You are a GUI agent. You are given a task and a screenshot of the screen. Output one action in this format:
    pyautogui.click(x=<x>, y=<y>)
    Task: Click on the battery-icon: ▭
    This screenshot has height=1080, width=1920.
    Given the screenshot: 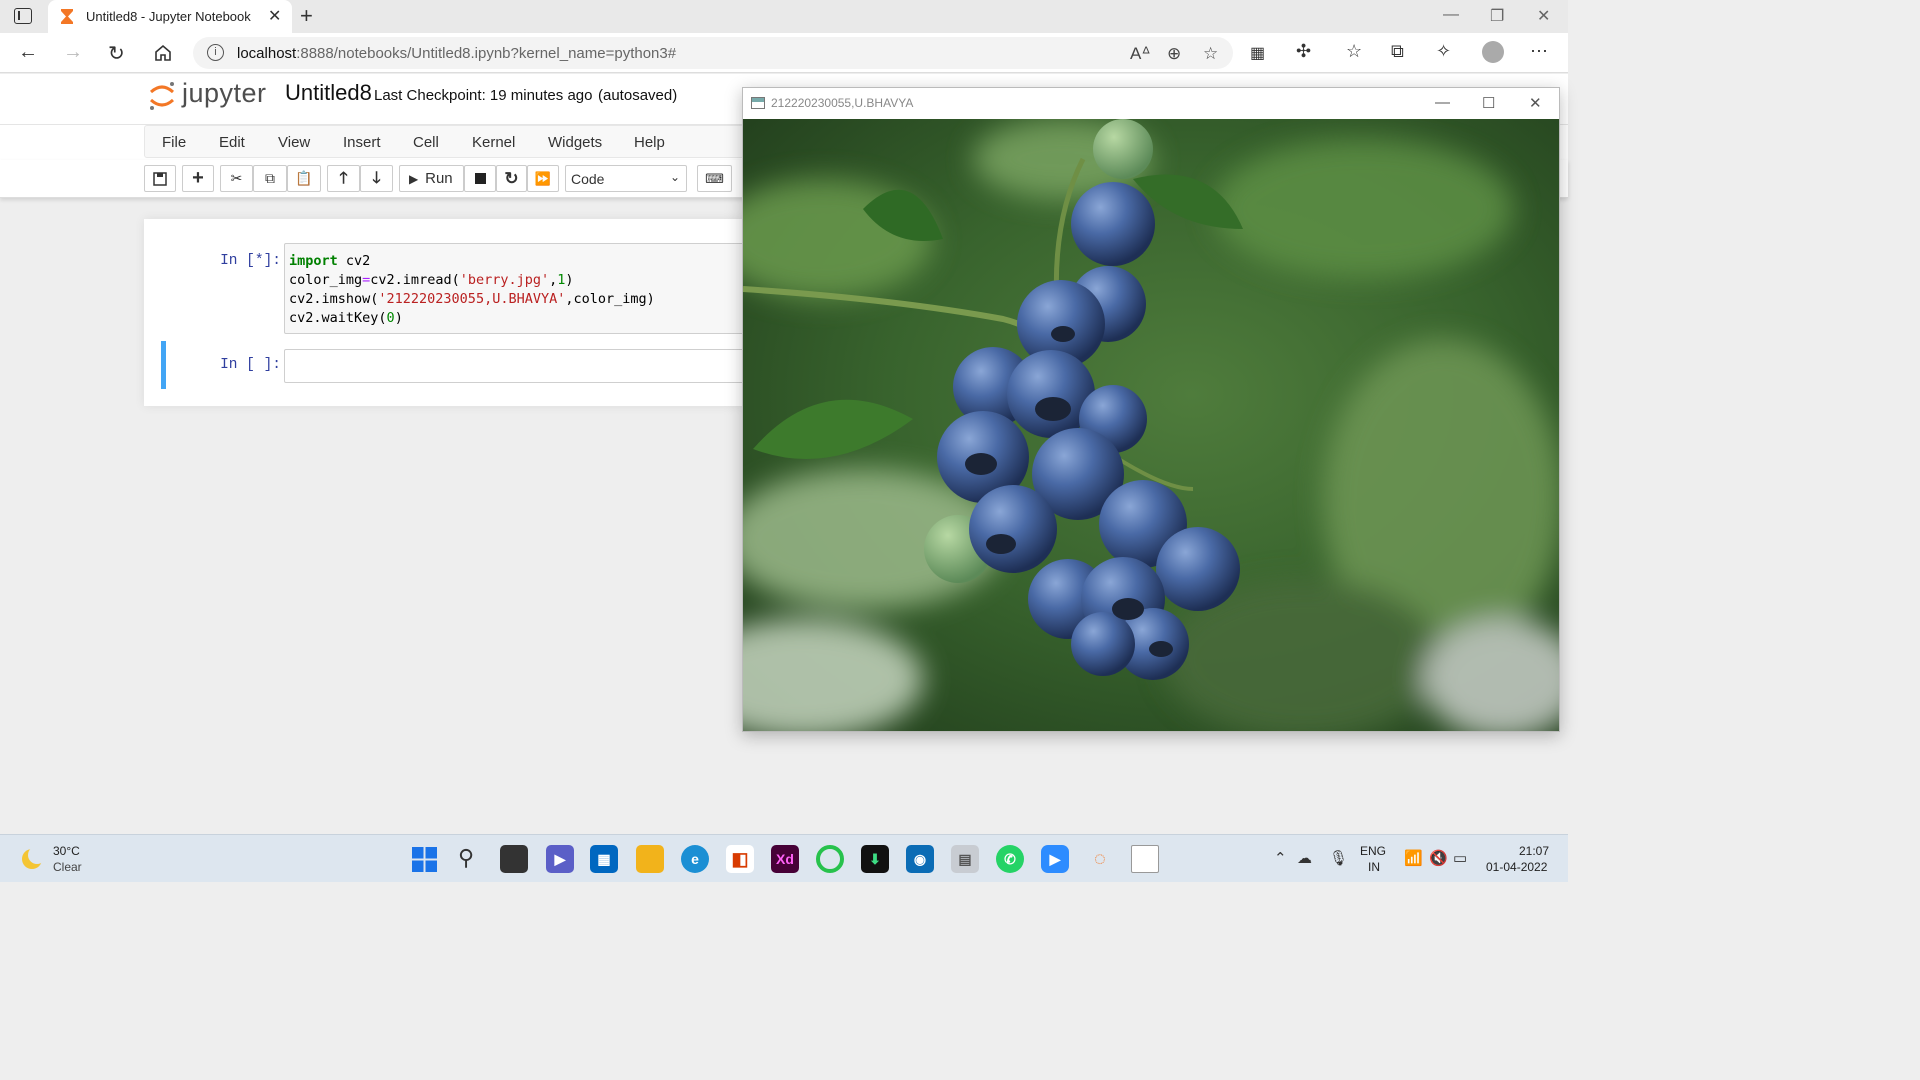 What is the action you would take?
    pyautogui.click(x=1460, y=858)
    